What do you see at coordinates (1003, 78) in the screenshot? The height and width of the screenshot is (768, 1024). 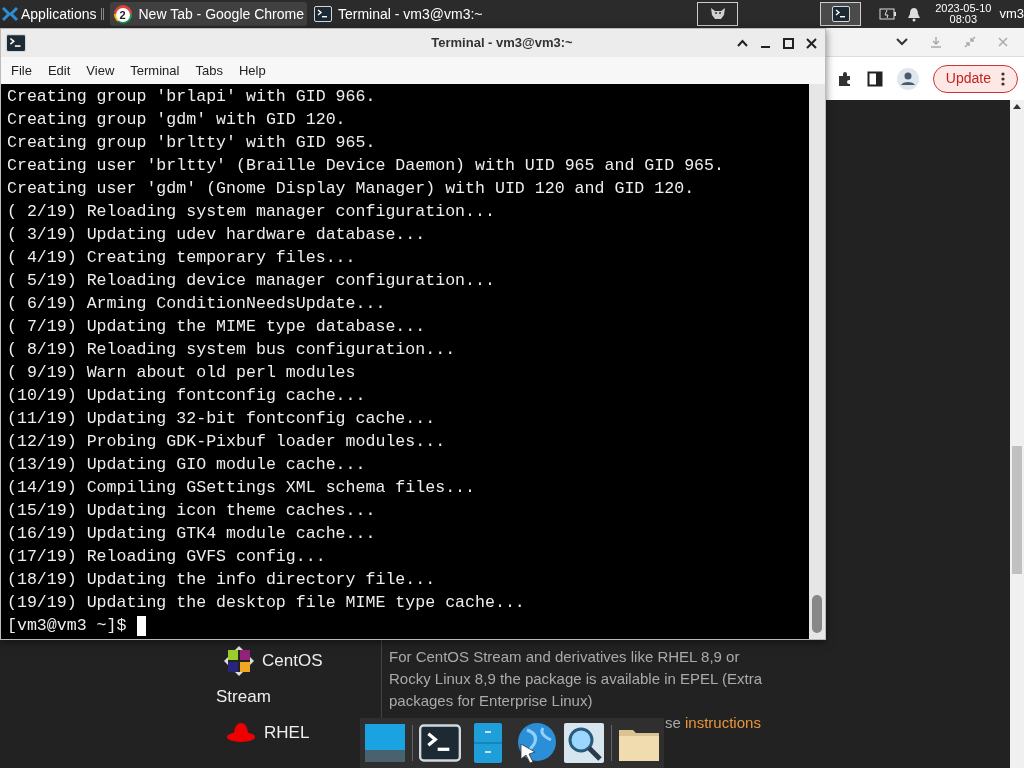 I see `more-options-icon` at bounding box center [1003, 78].